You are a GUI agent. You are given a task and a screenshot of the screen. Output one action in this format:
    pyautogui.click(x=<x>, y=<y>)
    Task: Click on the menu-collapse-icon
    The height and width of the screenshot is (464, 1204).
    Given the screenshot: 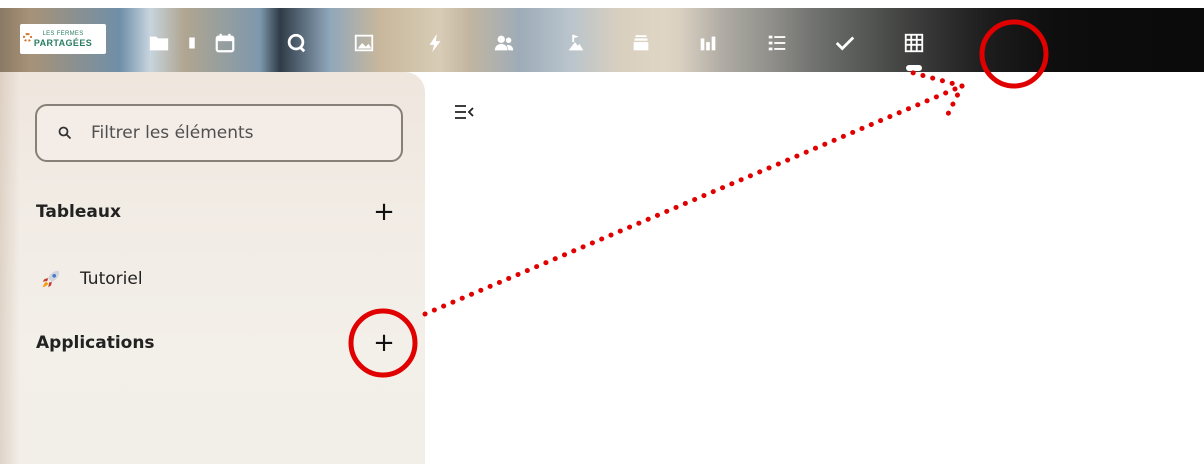 What is the action you would take?
    pyautogui.click(x=464, y=112)
    